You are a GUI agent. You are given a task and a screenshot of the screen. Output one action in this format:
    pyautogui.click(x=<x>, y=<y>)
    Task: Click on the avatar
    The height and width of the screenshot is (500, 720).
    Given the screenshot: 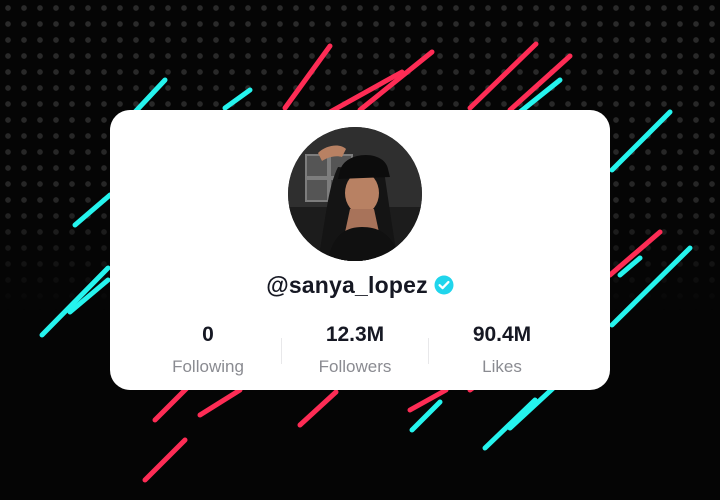 What is the action you would take?
    pyautogui.click(x=355, y=194)
    